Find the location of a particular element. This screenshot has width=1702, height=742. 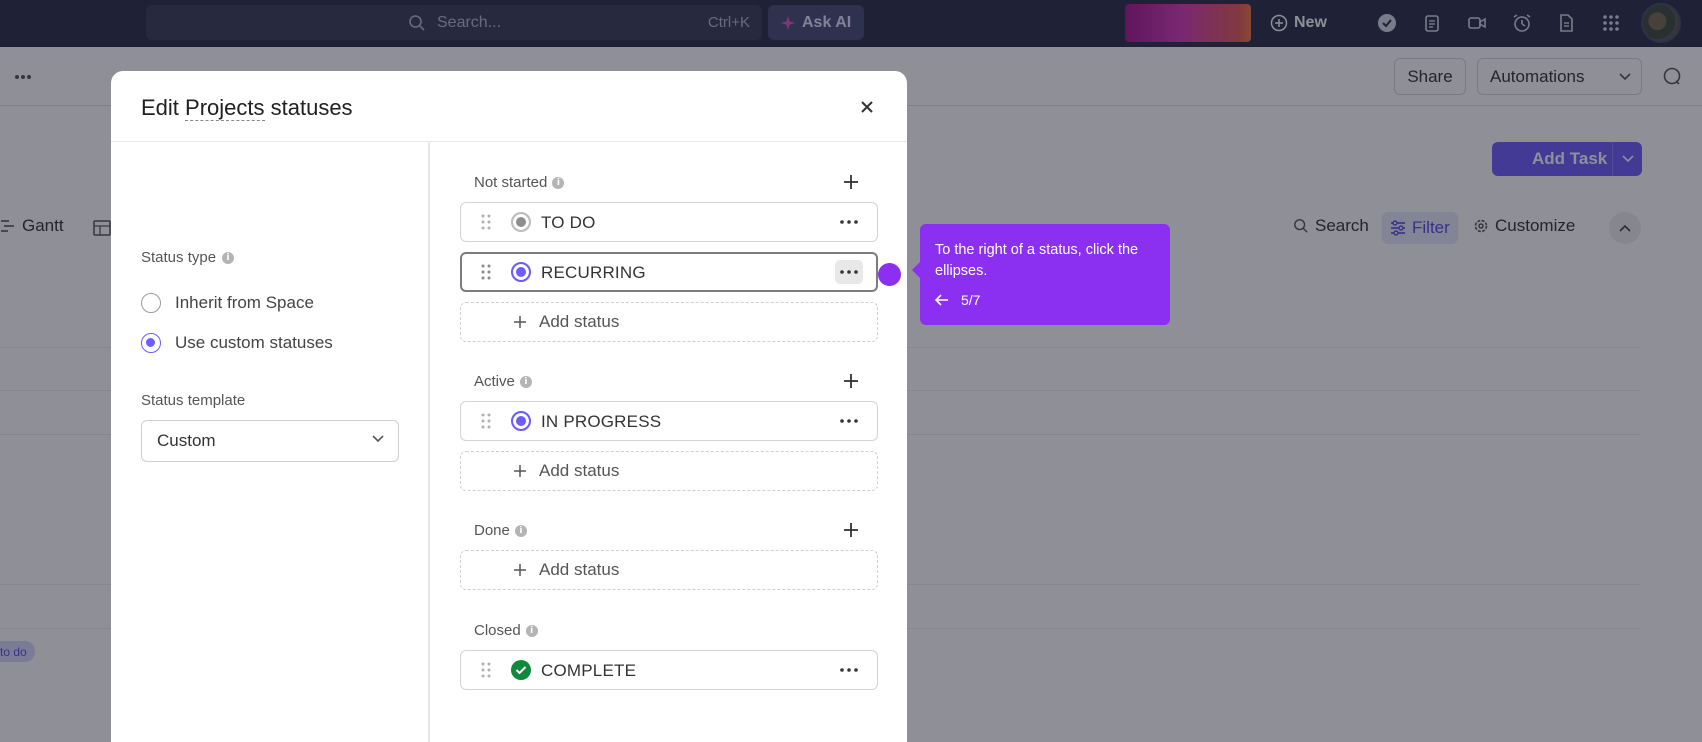

group-active: Active i is located at coordinates (503, 381).